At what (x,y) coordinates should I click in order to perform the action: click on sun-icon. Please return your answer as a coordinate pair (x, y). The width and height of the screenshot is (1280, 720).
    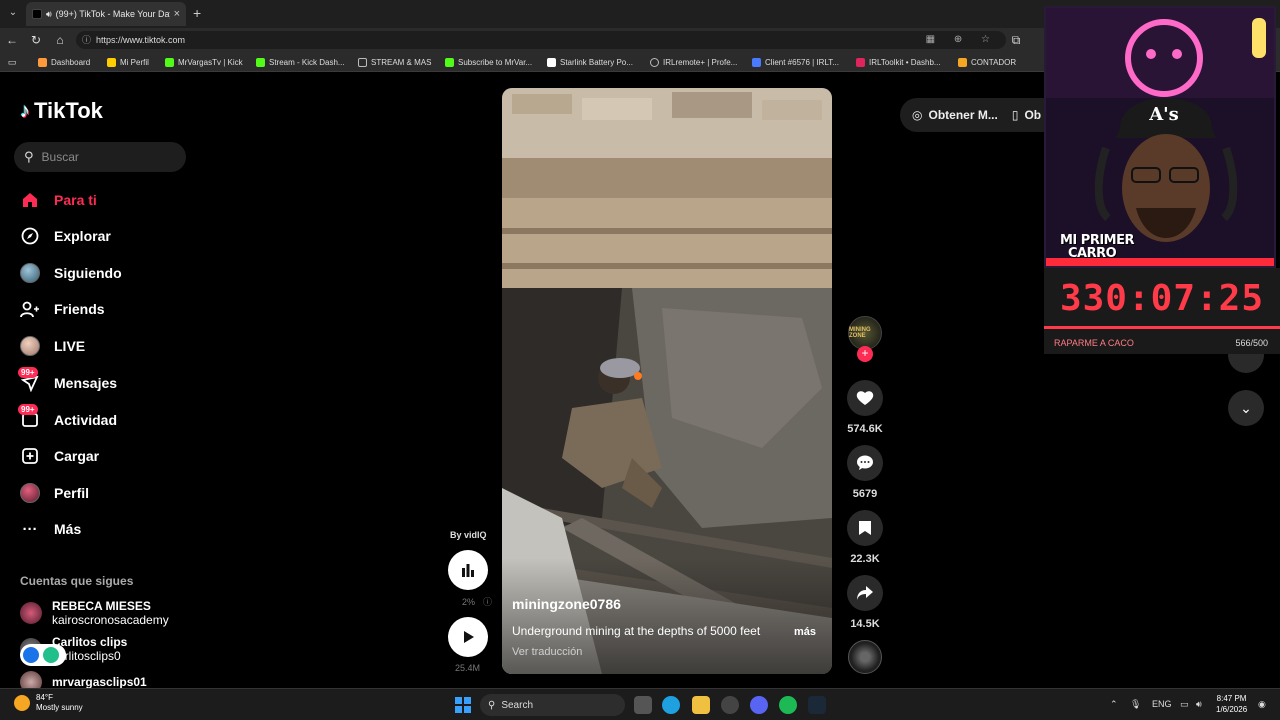
    Looking at the image, I should click on (22, 703).